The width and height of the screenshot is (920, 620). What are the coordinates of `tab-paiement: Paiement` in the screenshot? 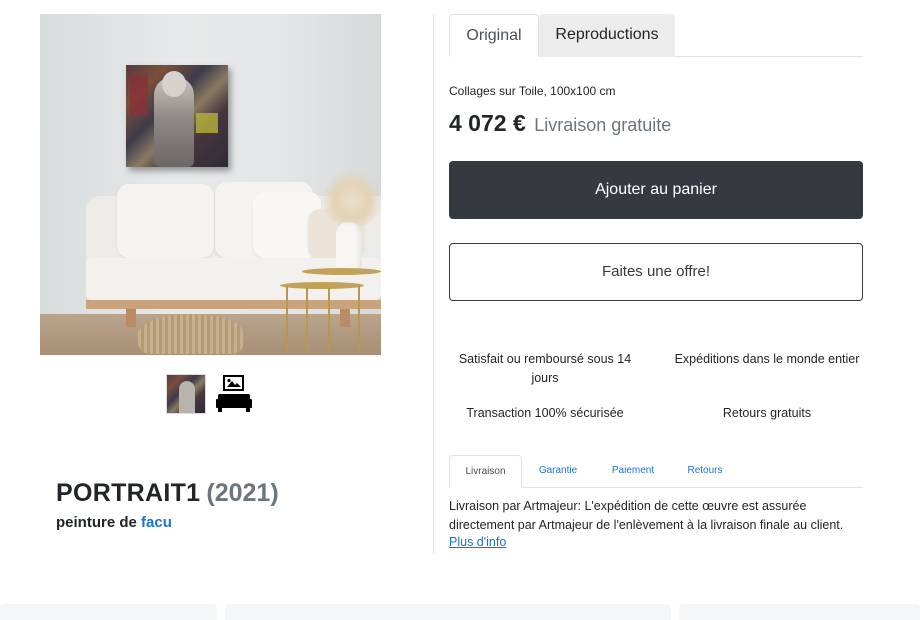 It's located at (633, 471).